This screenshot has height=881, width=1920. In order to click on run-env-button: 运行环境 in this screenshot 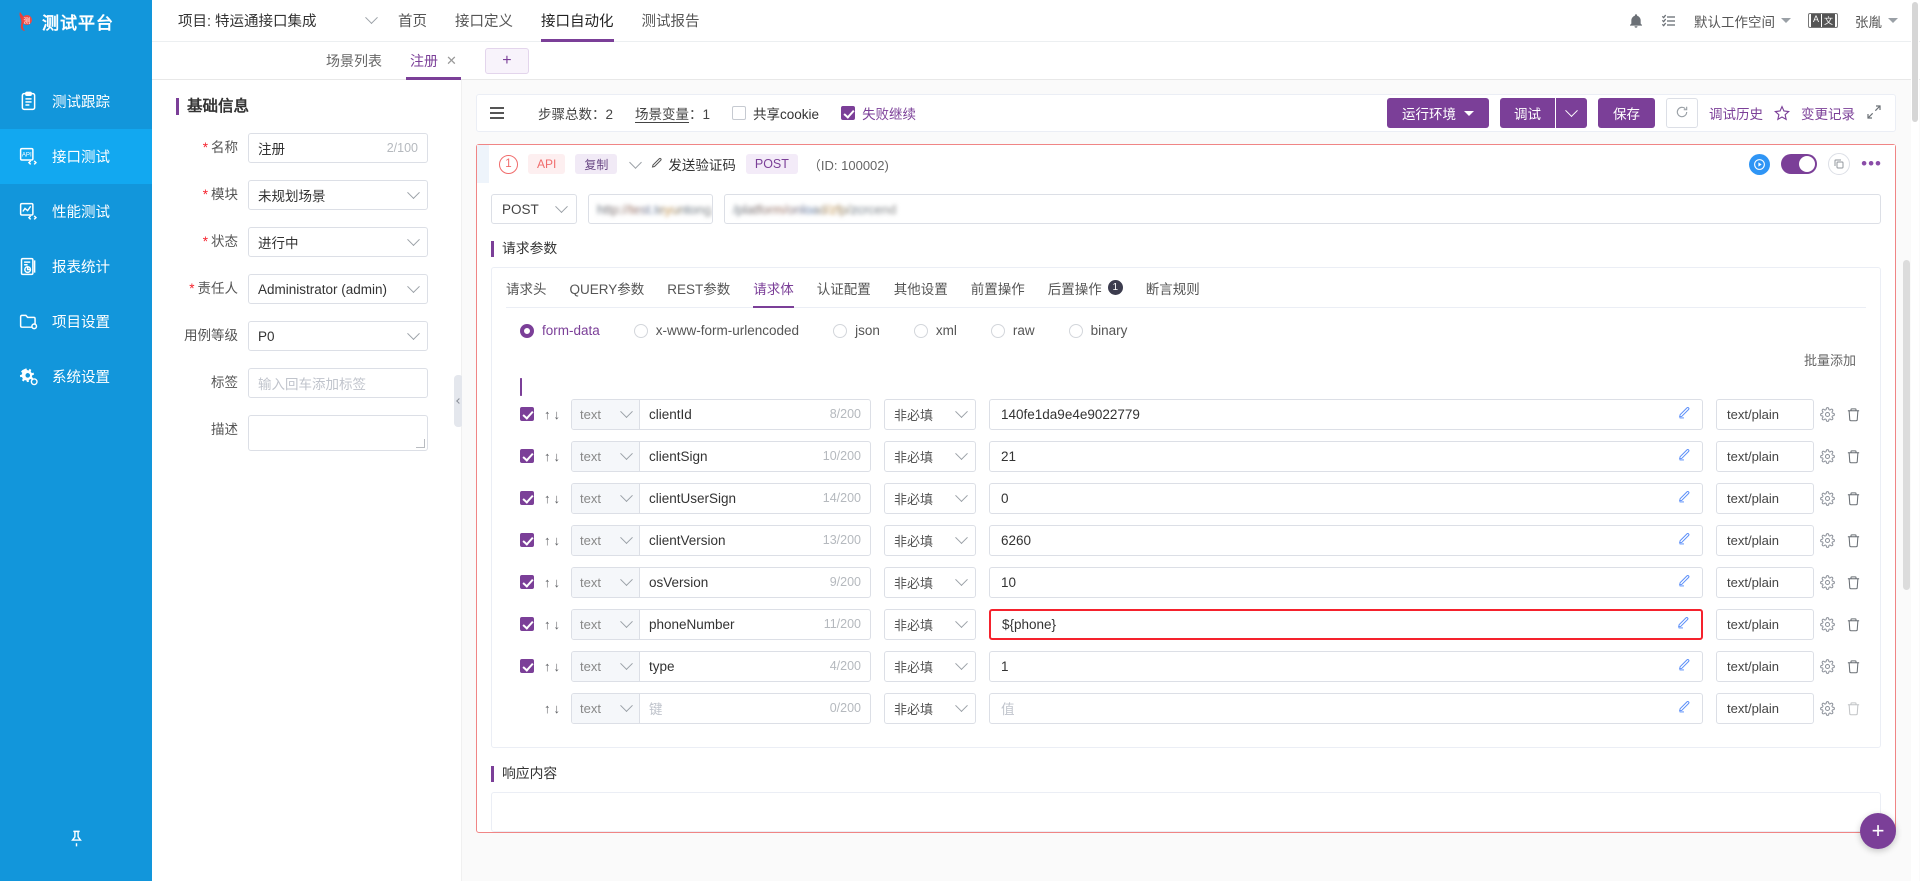, I will do `click(1438, 113)`.